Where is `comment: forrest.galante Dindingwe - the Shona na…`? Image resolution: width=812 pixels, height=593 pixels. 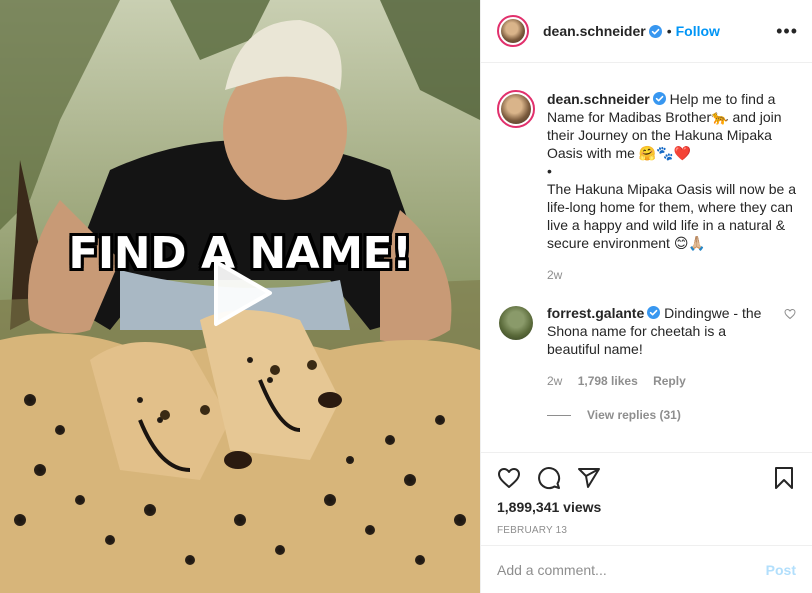
comment: forrest.galante Dindingwe - the Shona na… is located at coordinates (646, 342).